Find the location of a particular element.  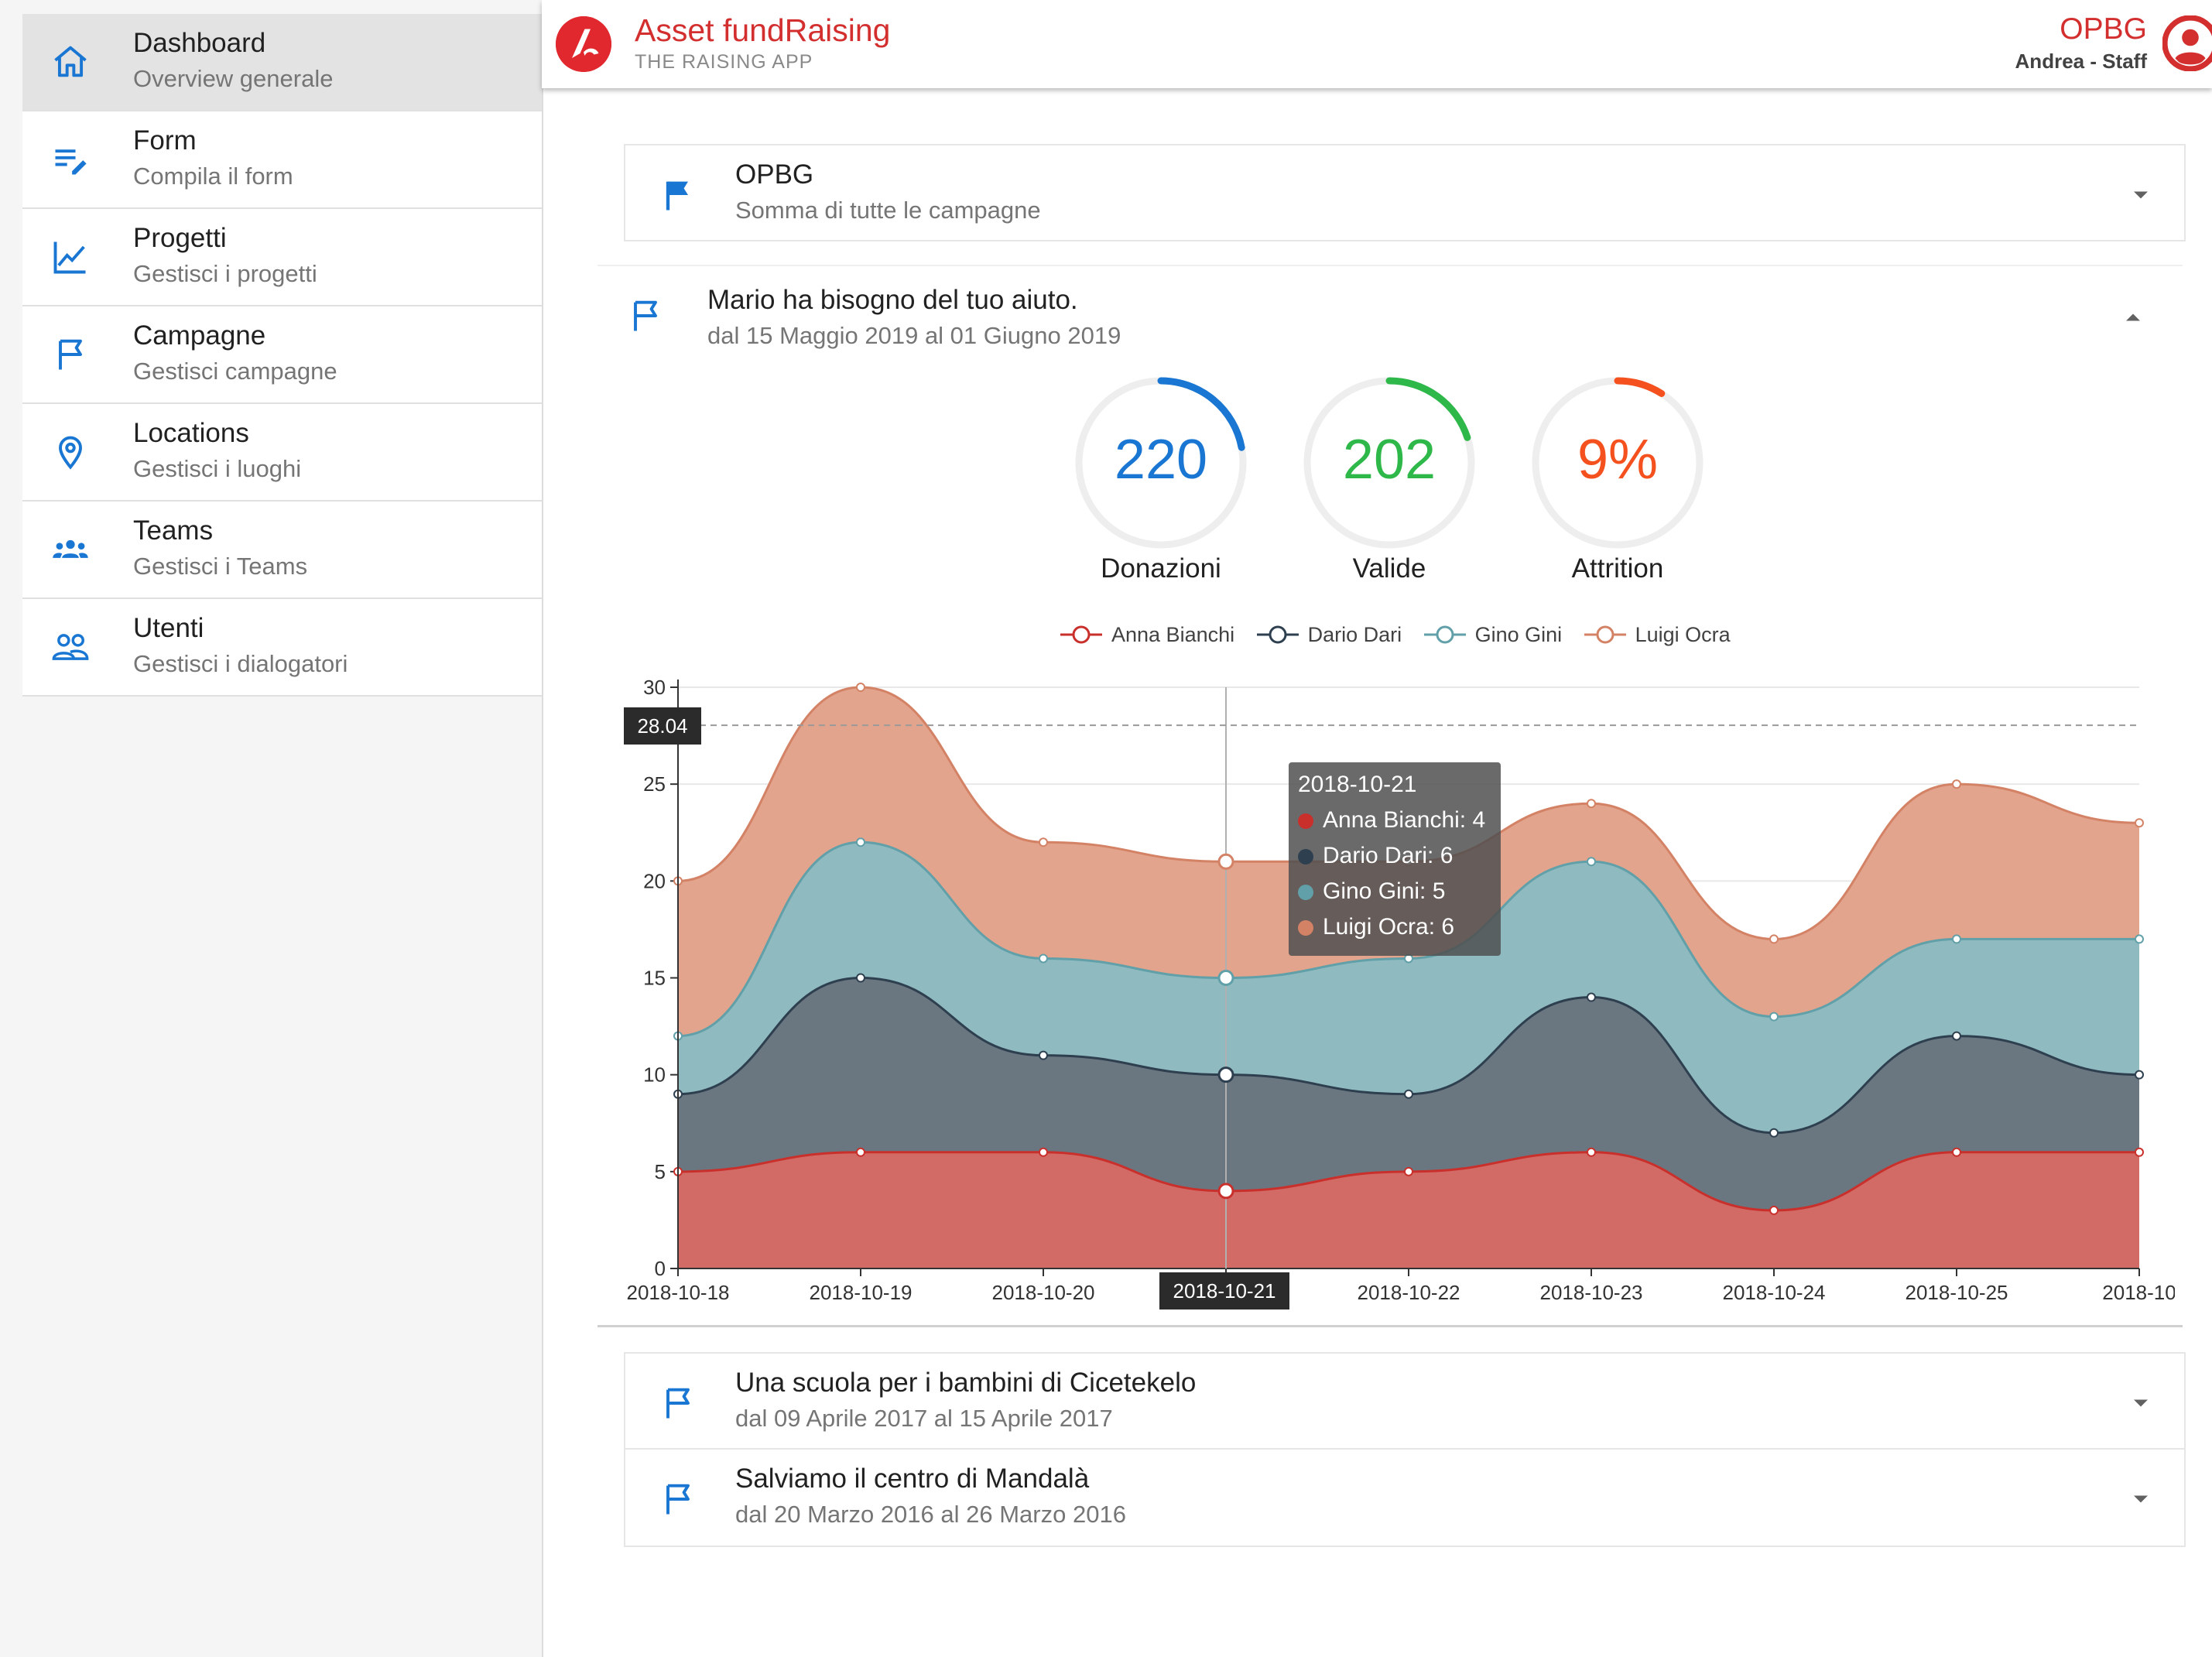

sidebar-item-dashboard: Dashboard Overview generale is located at coordinates (282, 62).